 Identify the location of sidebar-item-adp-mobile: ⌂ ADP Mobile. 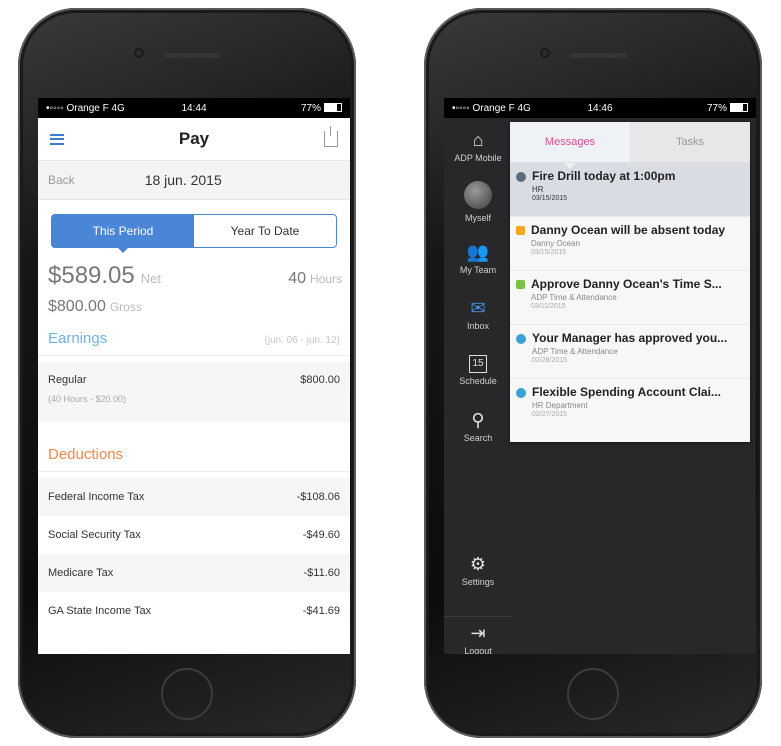
(478, 146).